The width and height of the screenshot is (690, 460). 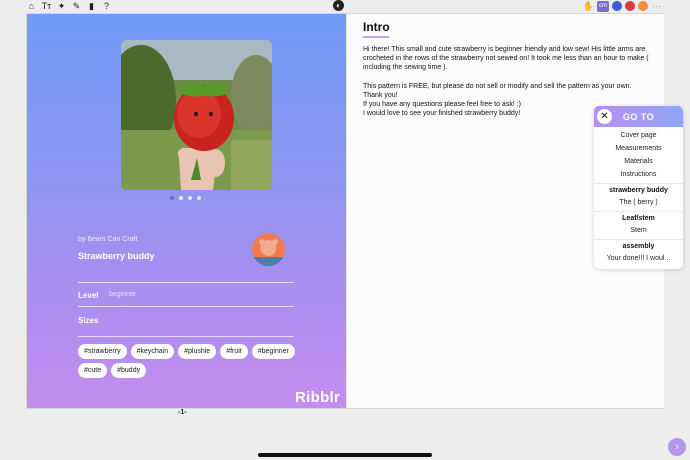 I want to click on tag-chip: #buddy, so click(x=129, y=370).